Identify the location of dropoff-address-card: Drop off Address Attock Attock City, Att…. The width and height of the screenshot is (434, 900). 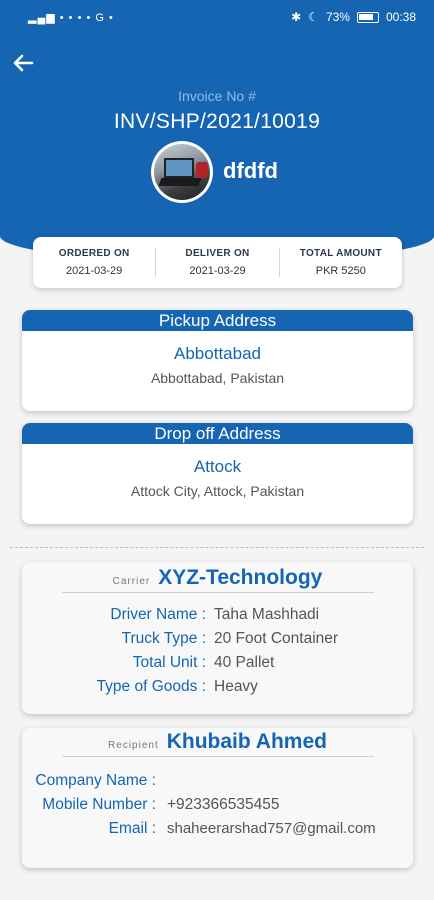
(217, 473).